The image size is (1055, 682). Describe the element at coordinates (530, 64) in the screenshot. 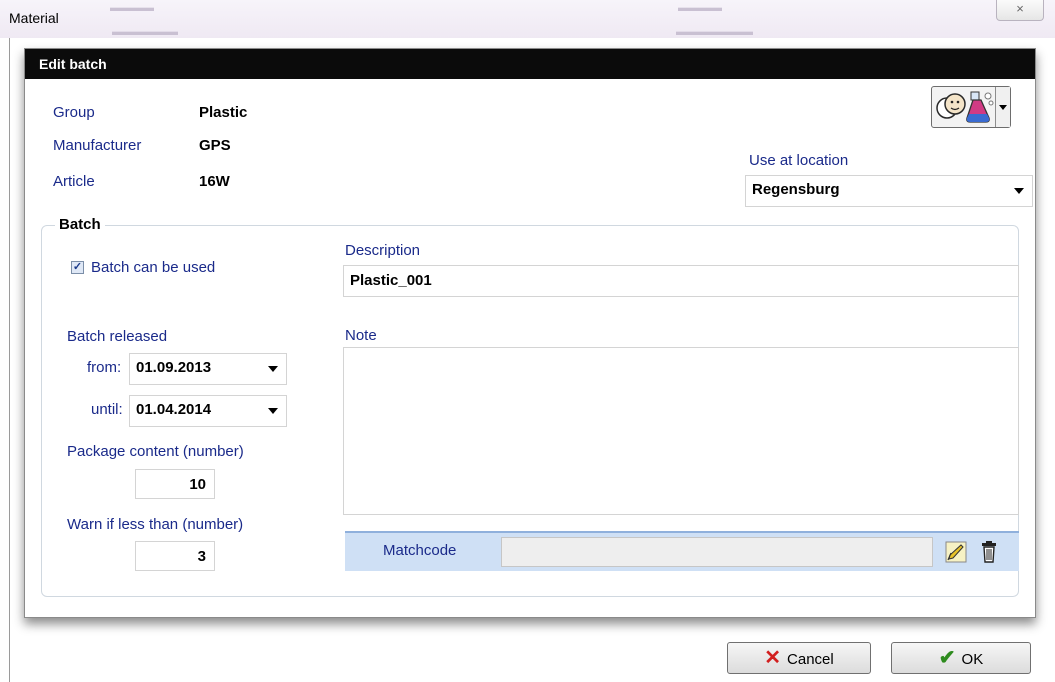

I see `dialog-header: Edit batch` at that location.